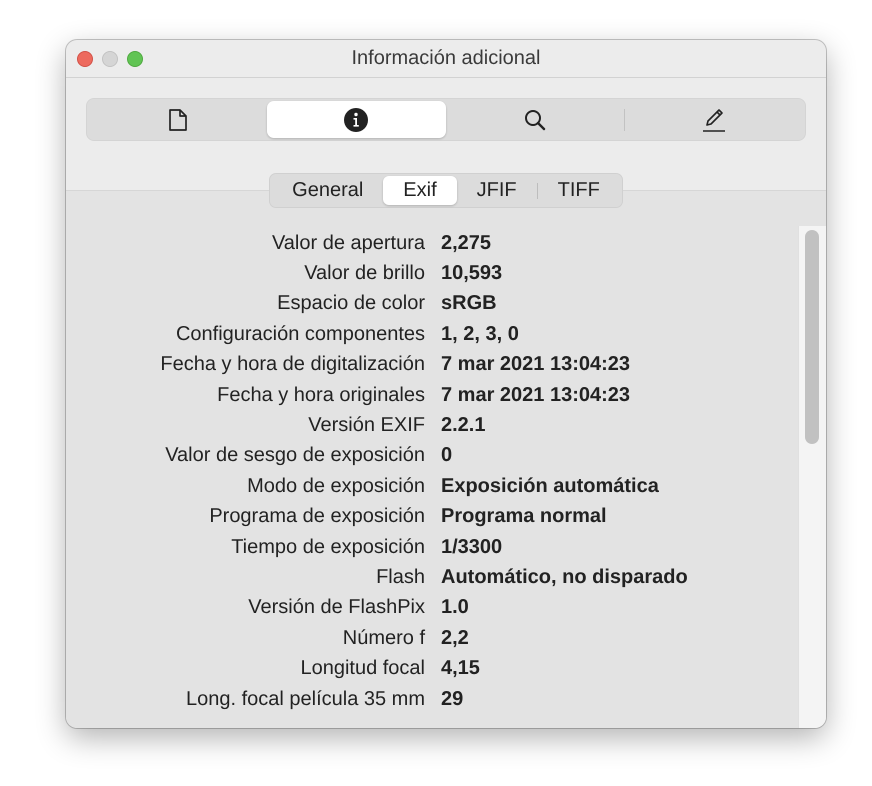  What do you see at coordinates (292, 364) in the screenshot?
I see `field-label: Fecha y hora de digitalización` at bounding box center [292, 364].